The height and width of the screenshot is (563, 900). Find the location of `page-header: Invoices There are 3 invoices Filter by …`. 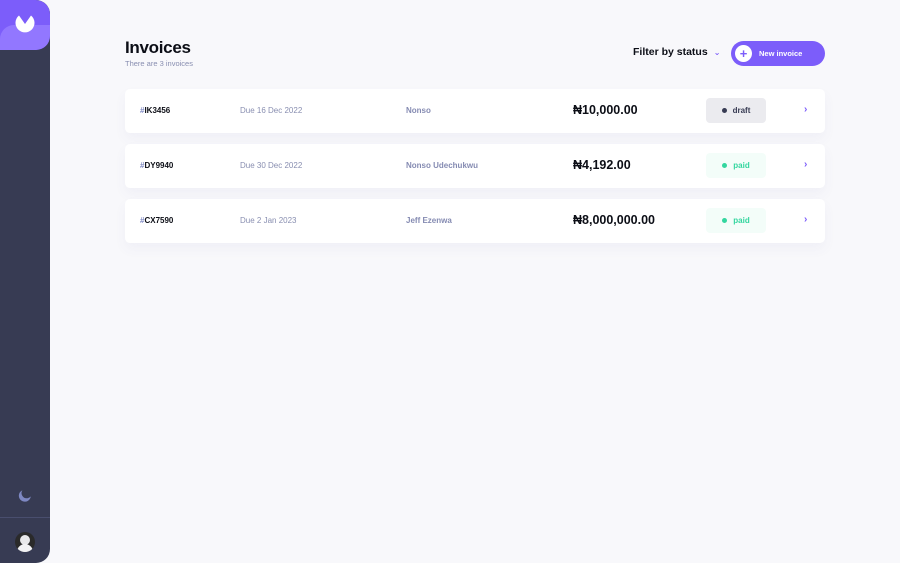

page-header: Invoices There are 3 invoices Filter by … is located at coordinates (475, 54).